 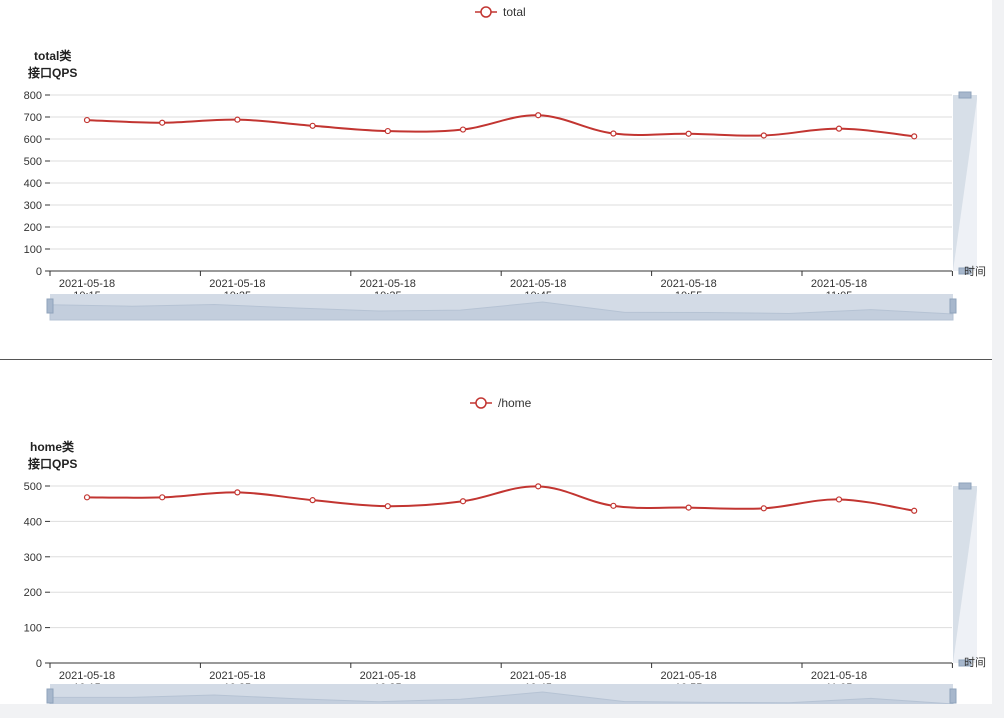 What do you see at coordinates (500, 12) in the screenshot?
I see `legend: total` at bounding box center [500, 12].